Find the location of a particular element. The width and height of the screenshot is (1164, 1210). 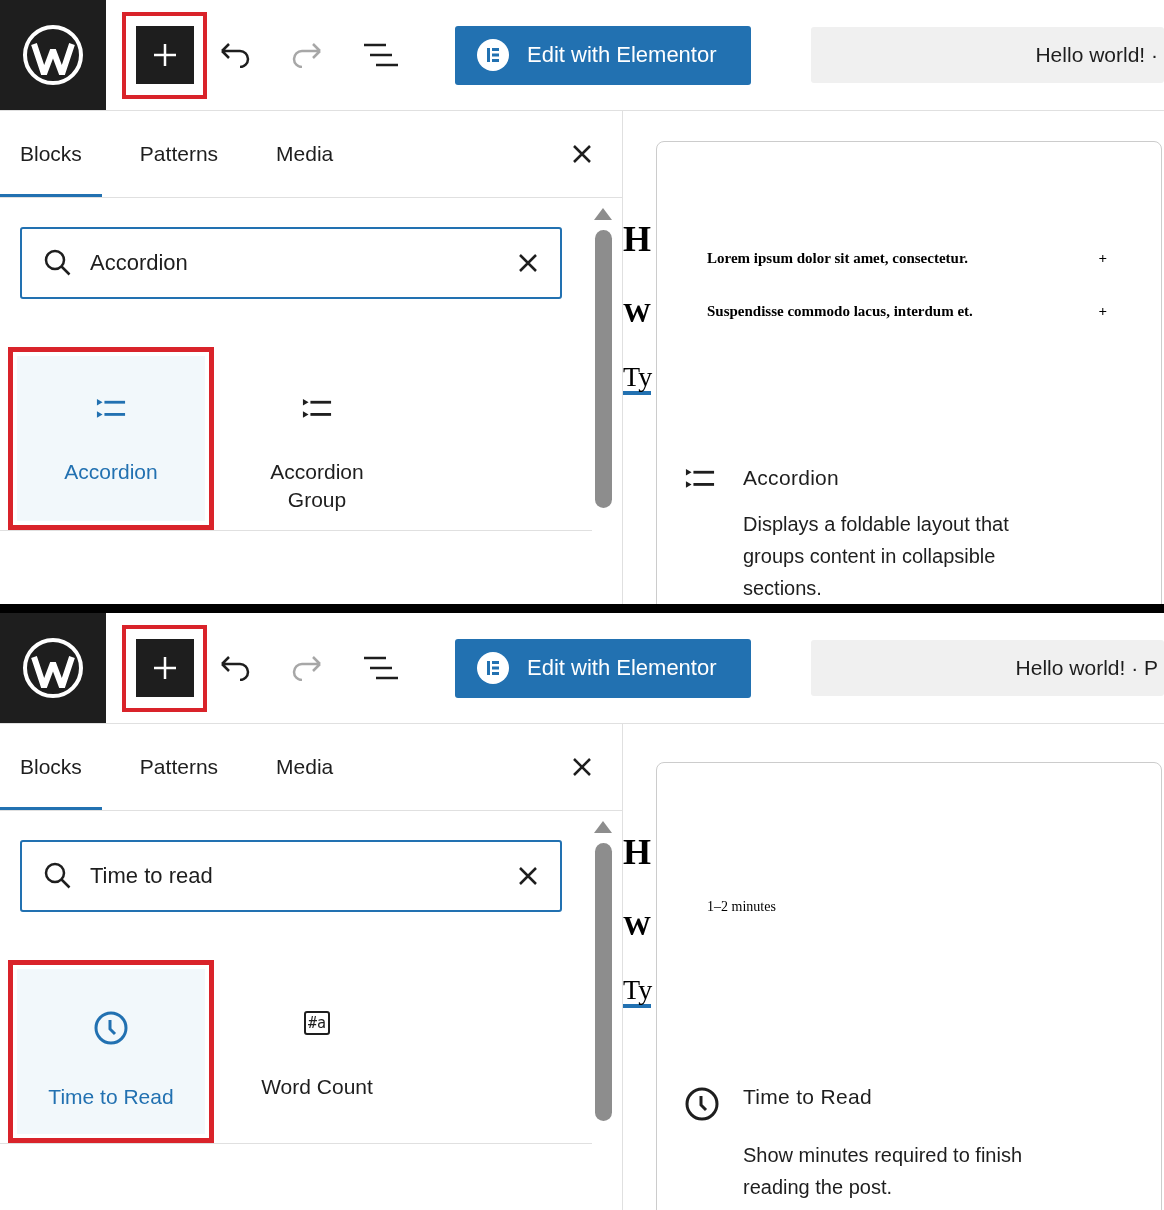

block-item: #a Word Count is located at coordinates (317, 1051).